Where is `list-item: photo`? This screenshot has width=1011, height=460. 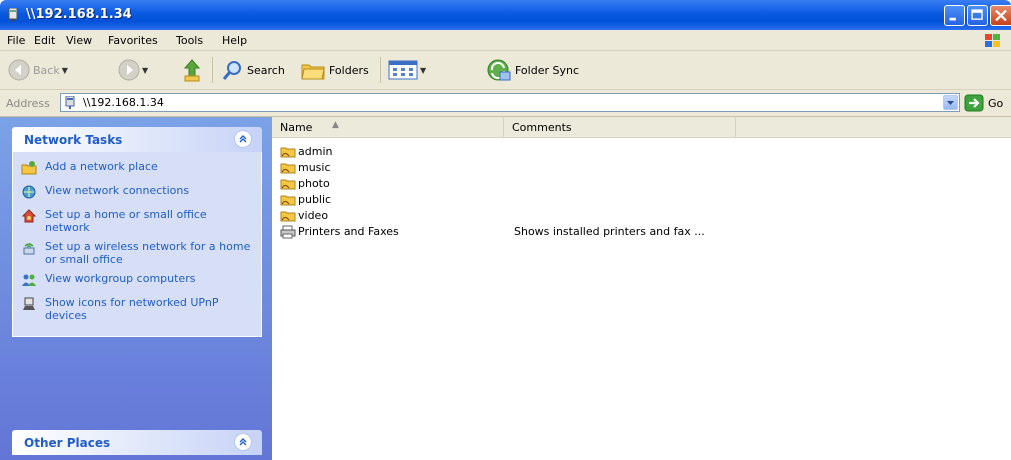 list-item: photo is located at coordinates (640, 184).